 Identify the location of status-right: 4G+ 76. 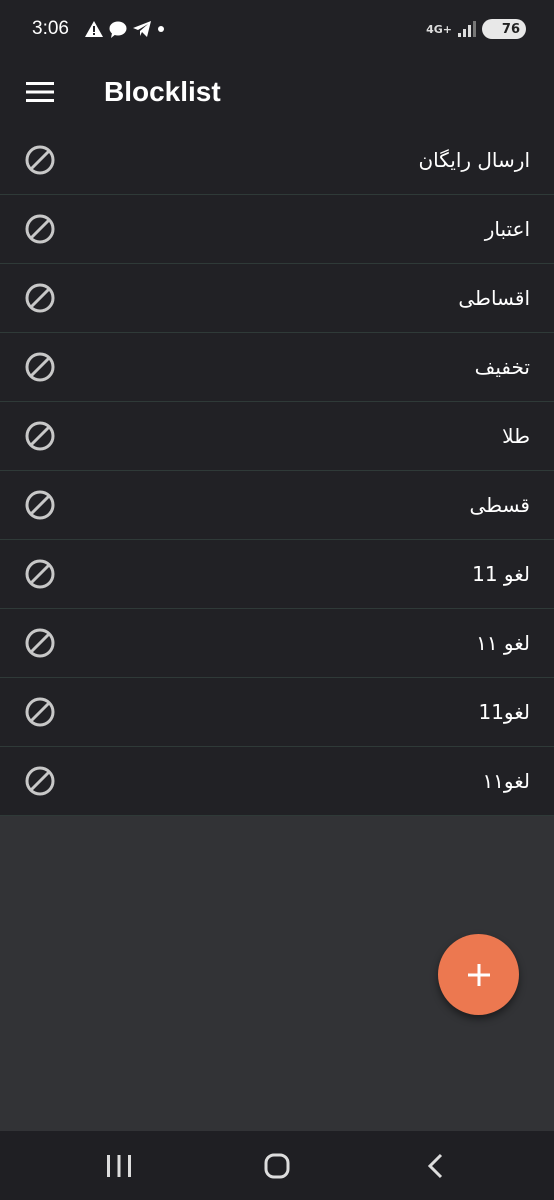
(476, 29).